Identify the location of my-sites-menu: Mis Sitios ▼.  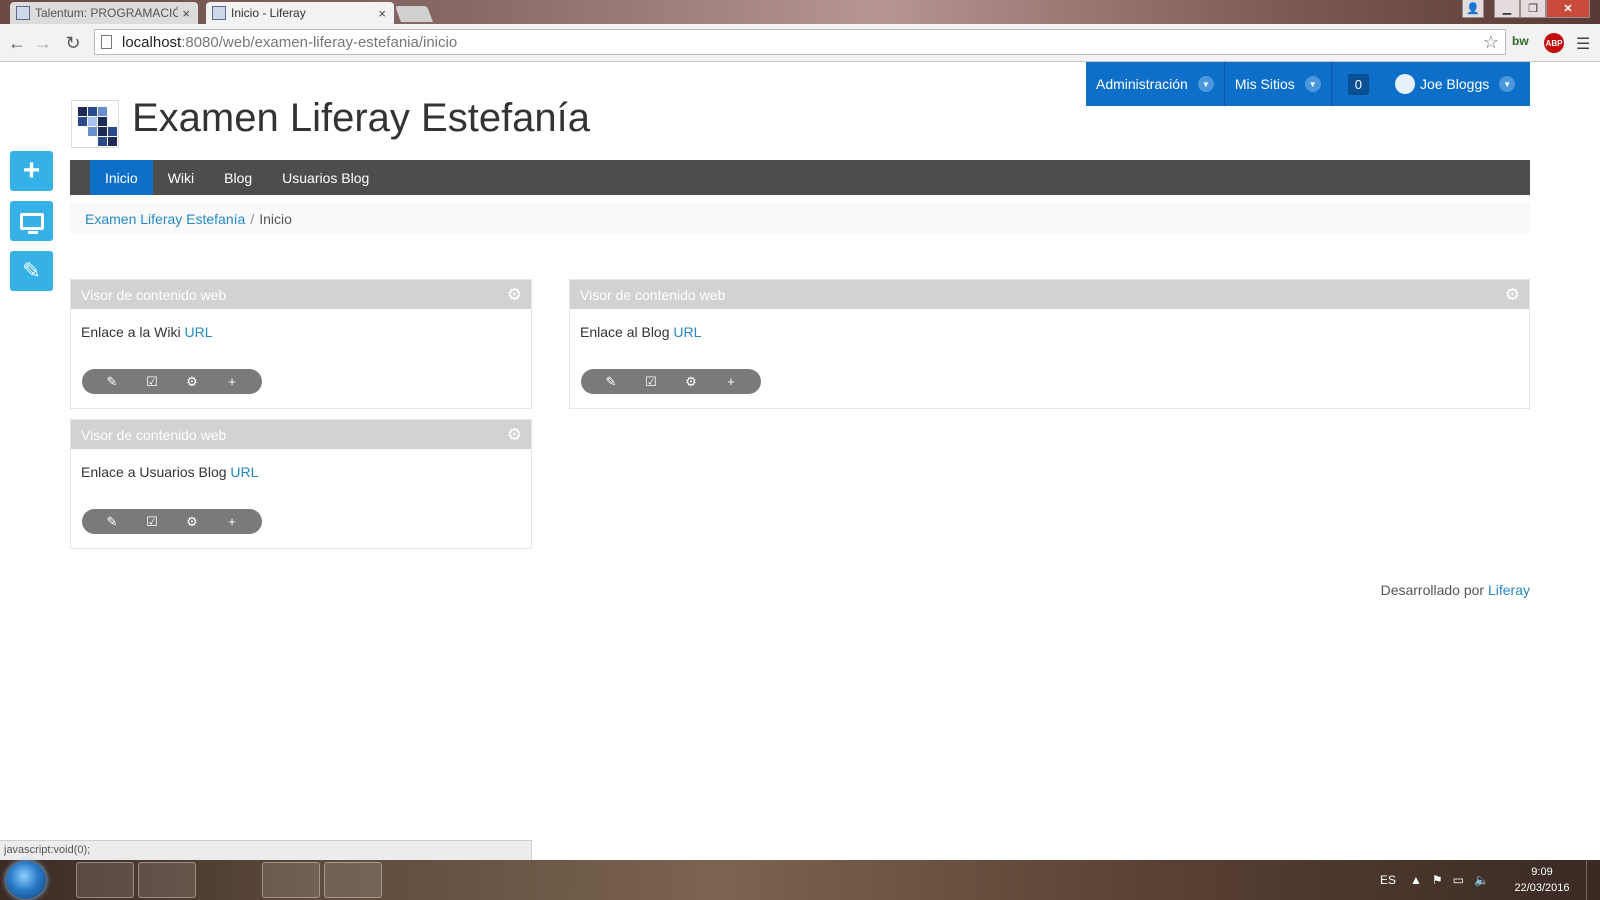
(1278, 84).